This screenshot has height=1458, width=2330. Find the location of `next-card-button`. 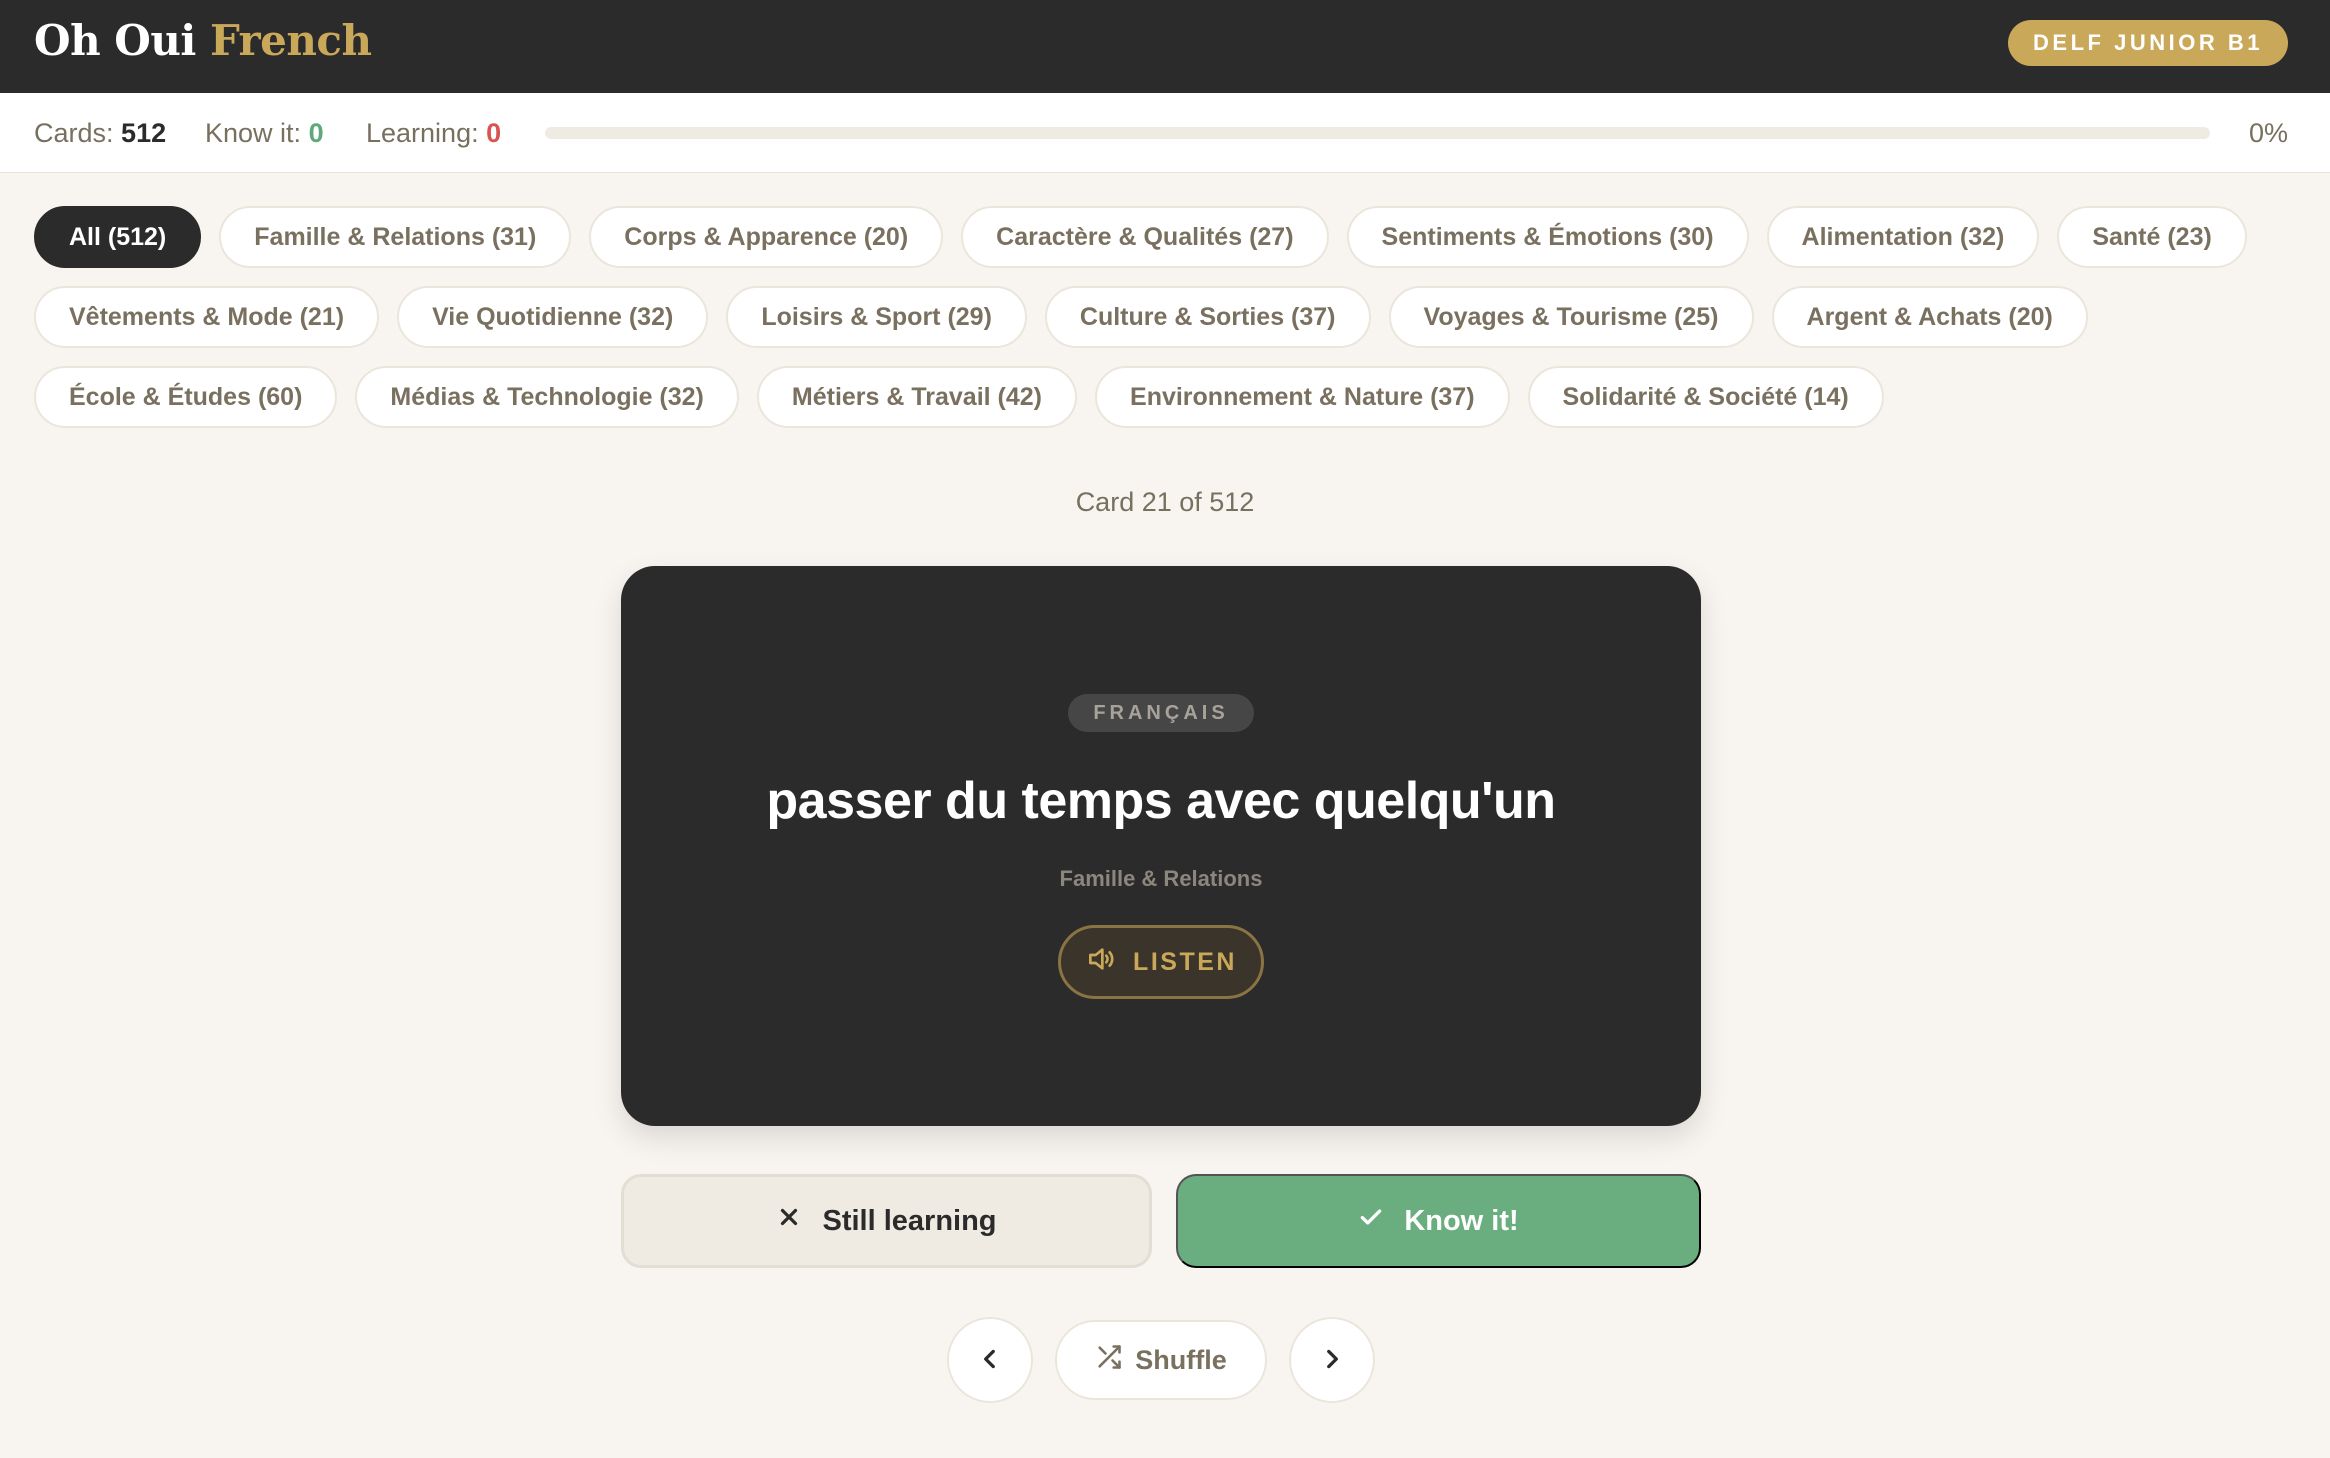

next-card-button is located at coordinates (1332, 1360).